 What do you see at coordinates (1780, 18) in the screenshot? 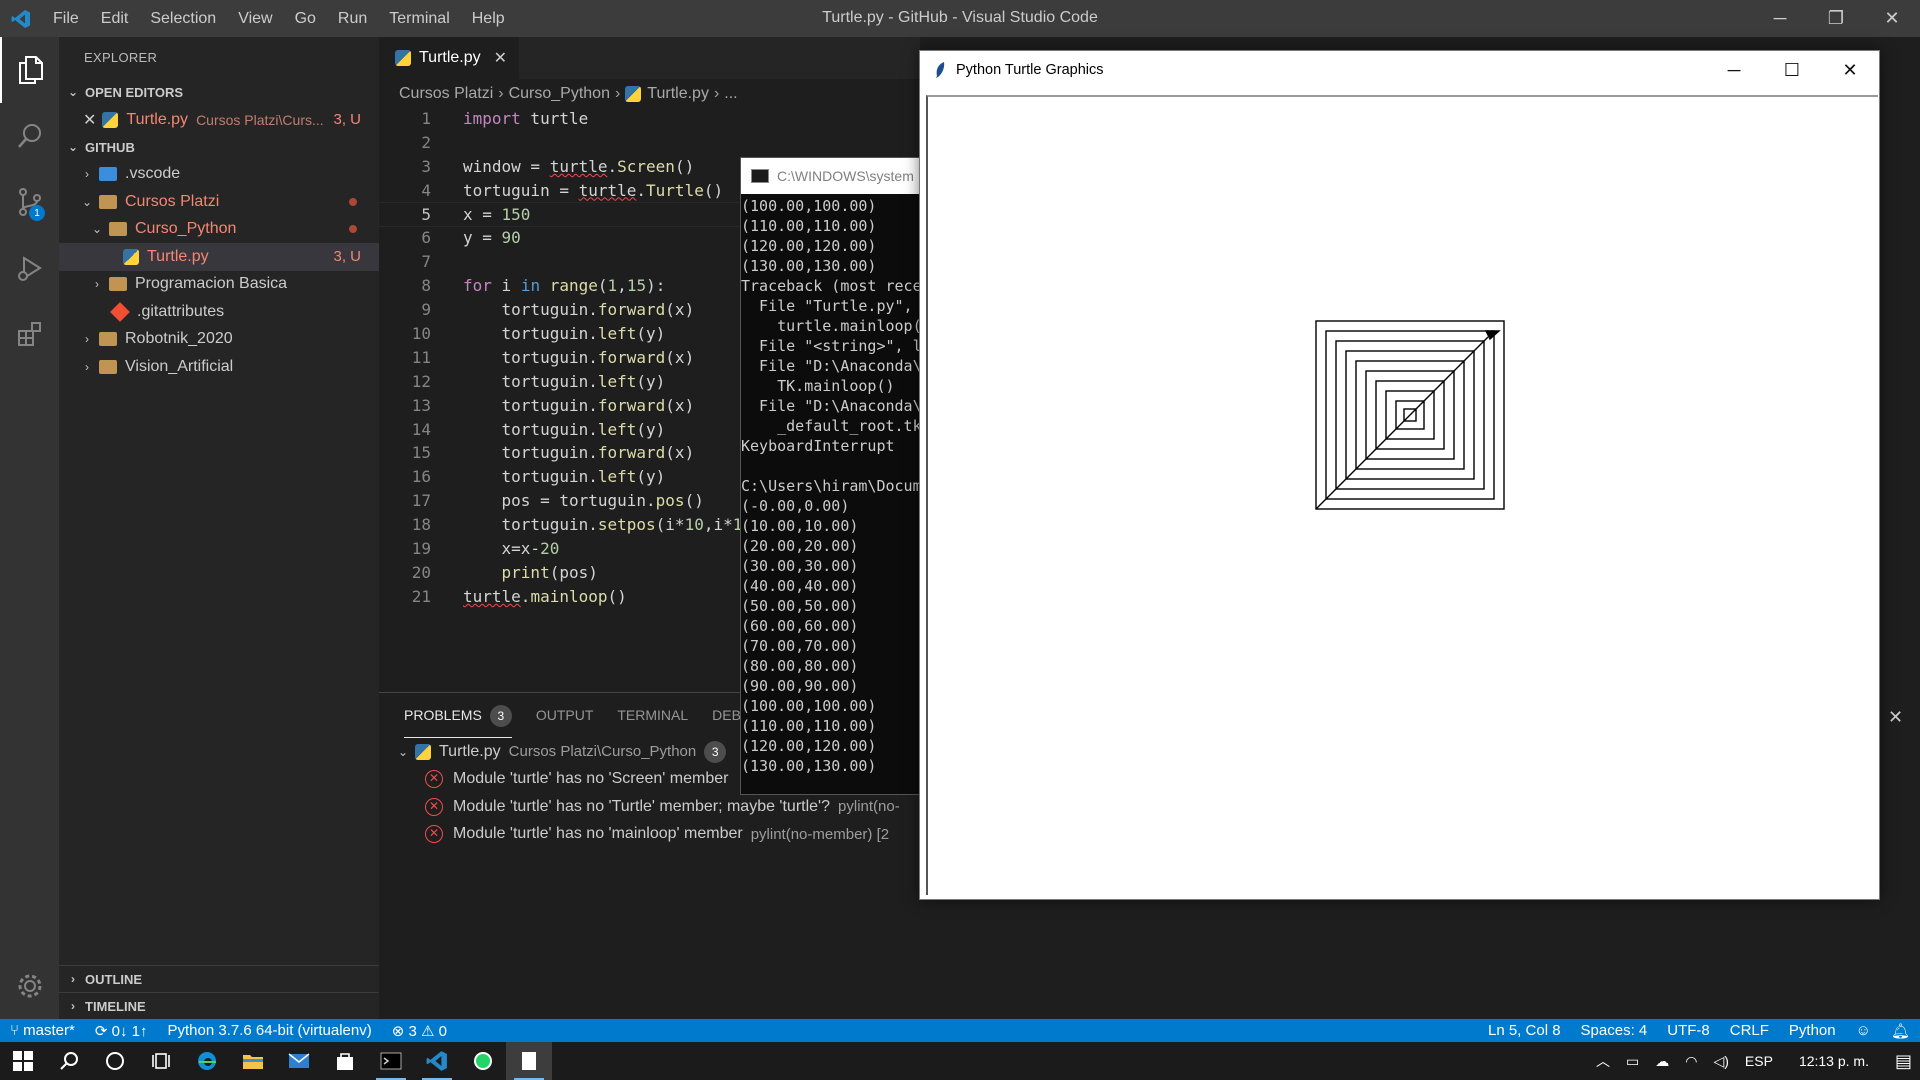
I see `minimize-button: ─` at bounding box center [1780, 18].